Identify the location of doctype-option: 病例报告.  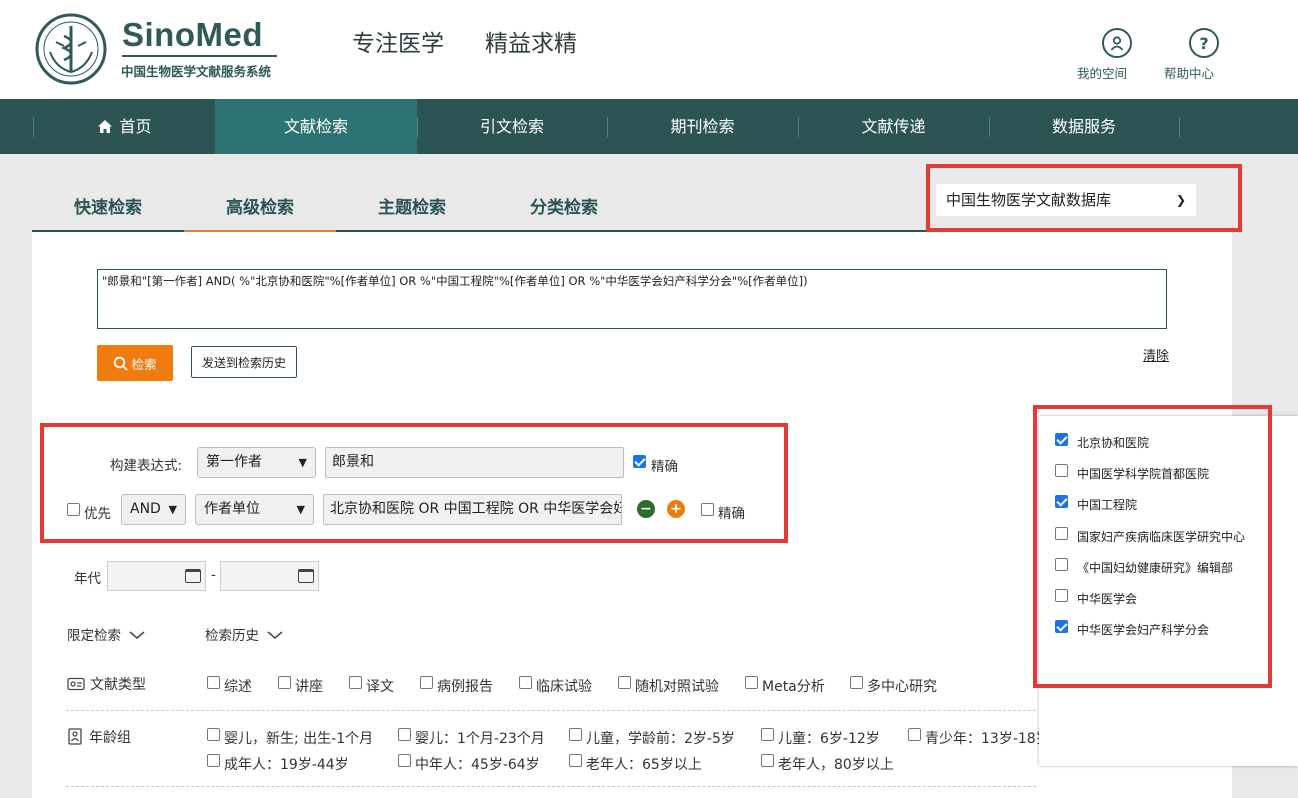
(465, 687).